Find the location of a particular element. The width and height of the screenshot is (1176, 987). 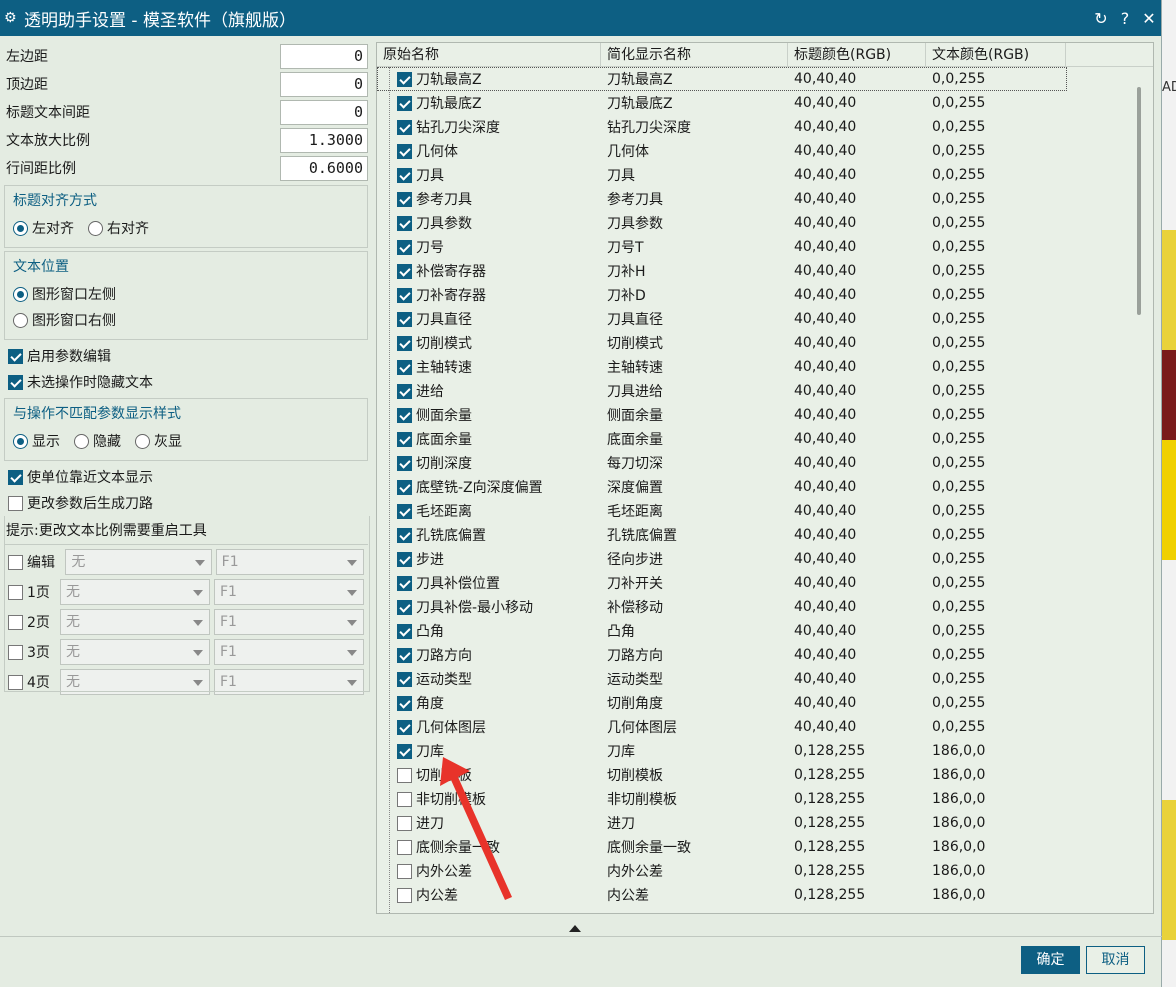

cell-display-name: 刀轨最底Z is located at coordinates (694, 103).